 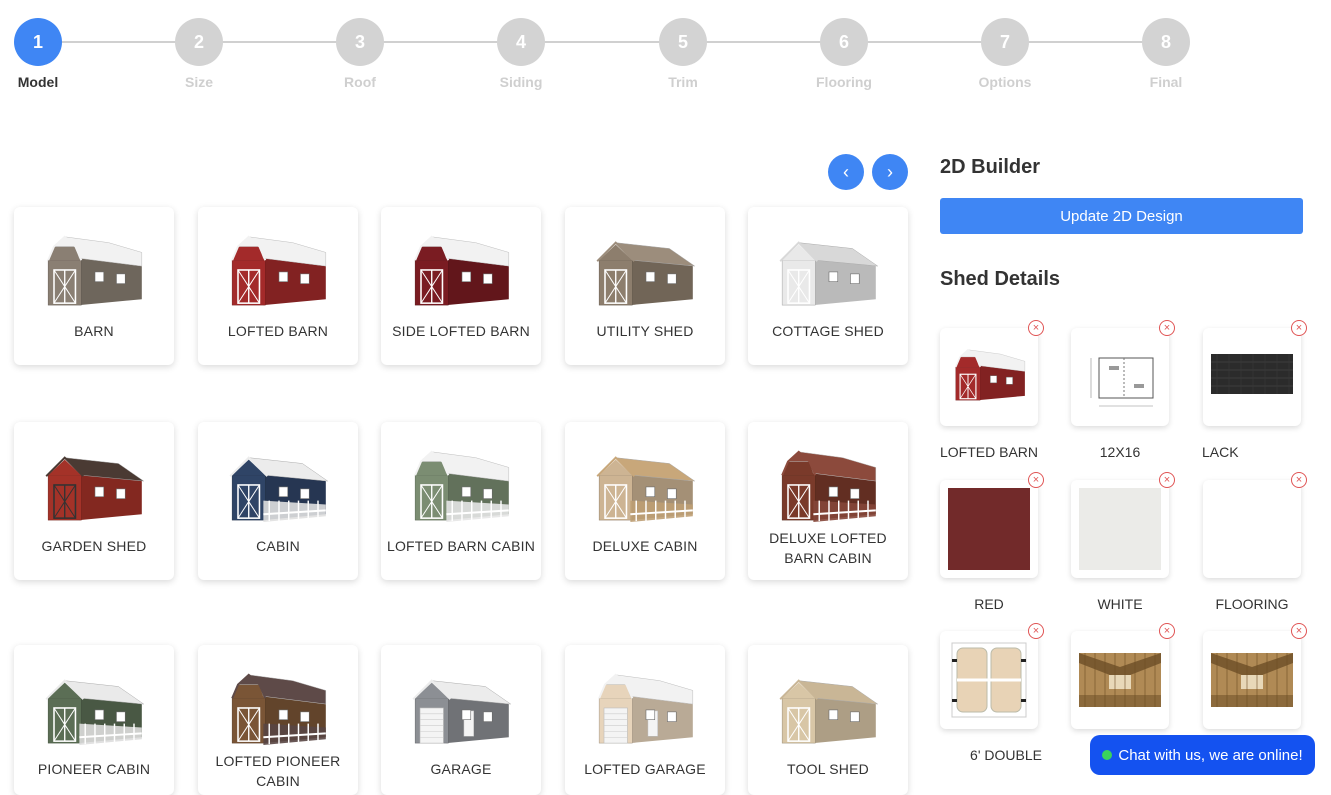 What do you see at coordinates (278, 331) in the screenshot?
I see `model-name: LOFTED BARN` at bounding box center [278, 331].